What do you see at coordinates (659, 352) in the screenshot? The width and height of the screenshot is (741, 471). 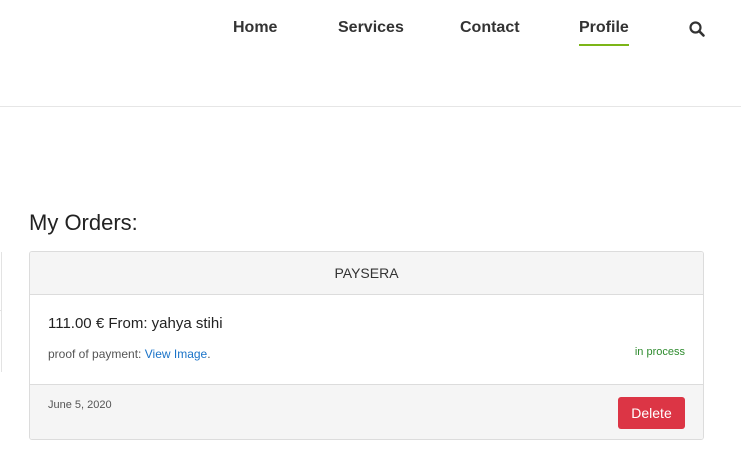 I see `status-badge: in process` at bounding box center [659, 352].